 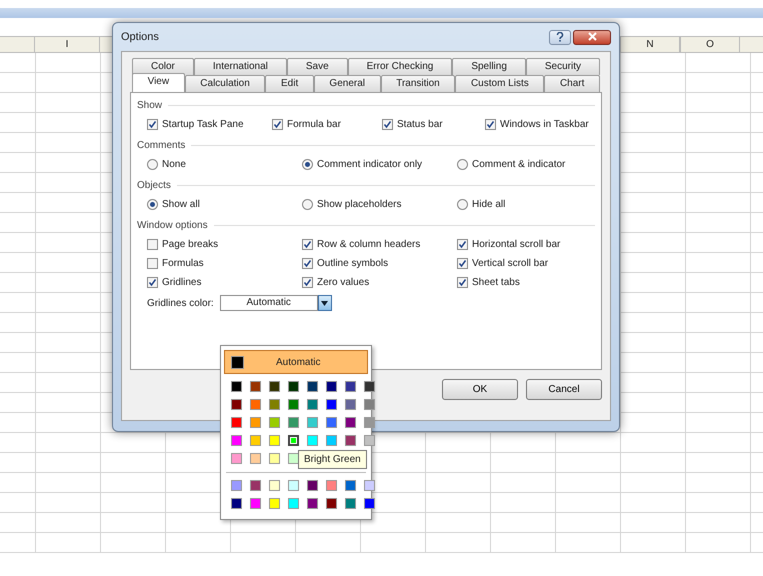 What do you see at coordinates (572, 83) in the screenshot?
I see `tab: Chart` at bounding box center [572, 83].